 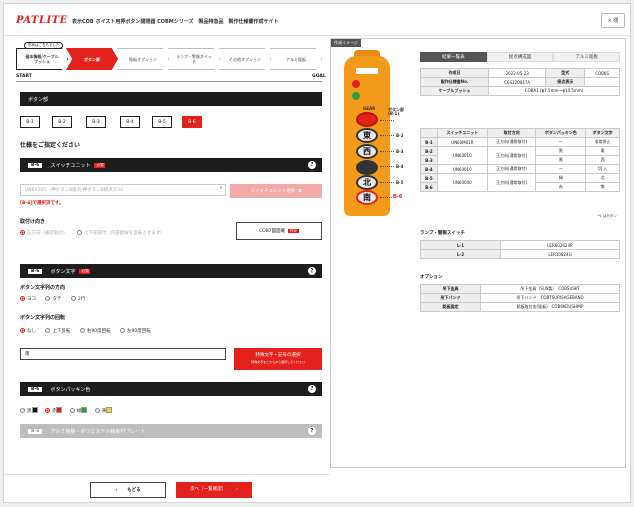 I want to click on table-header: ボタンパッキン色, so click(x=561, y=133).